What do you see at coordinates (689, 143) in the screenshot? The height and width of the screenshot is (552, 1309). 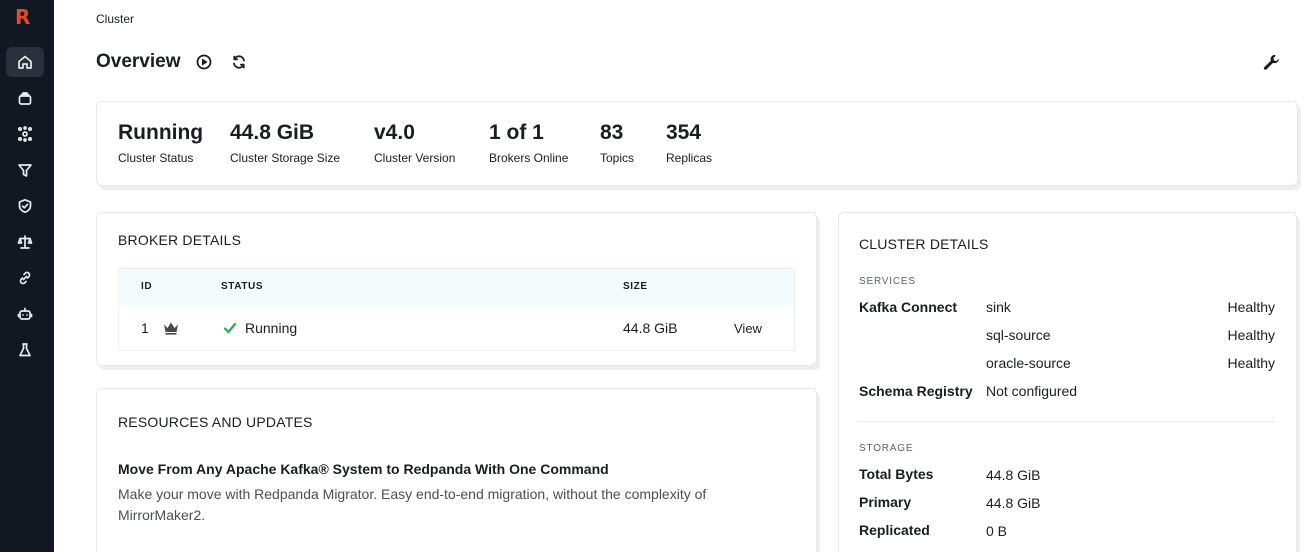 I see `stat-replicas: 354 Replicas` at bounding box center [689, 143].